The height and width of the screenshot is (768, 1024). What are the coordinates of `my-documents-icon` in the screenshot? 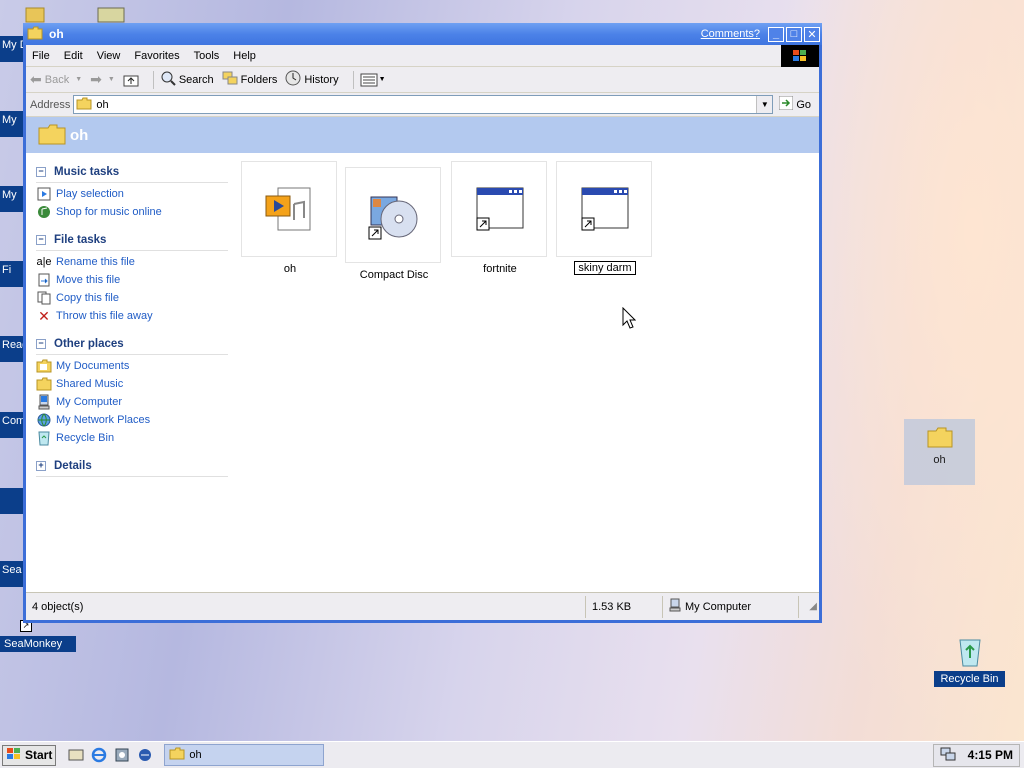 It's located at (44, 366).